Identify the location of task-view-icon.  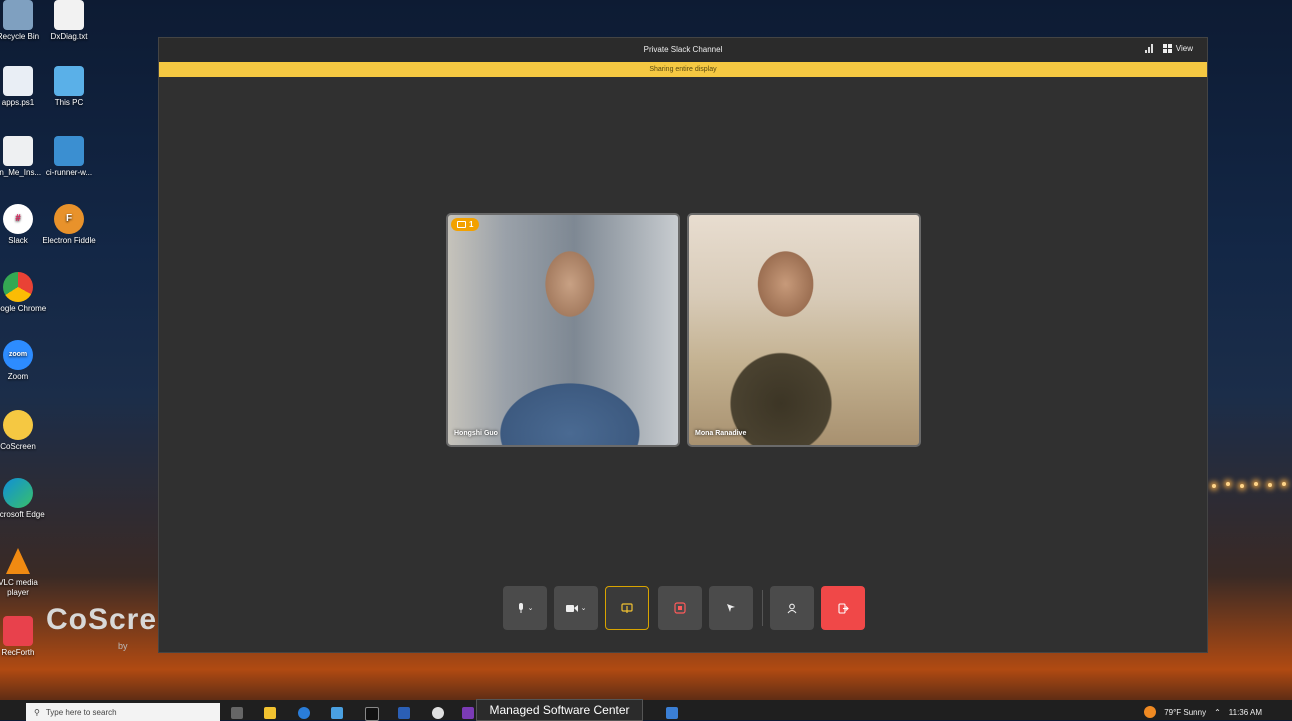
(237, 713).